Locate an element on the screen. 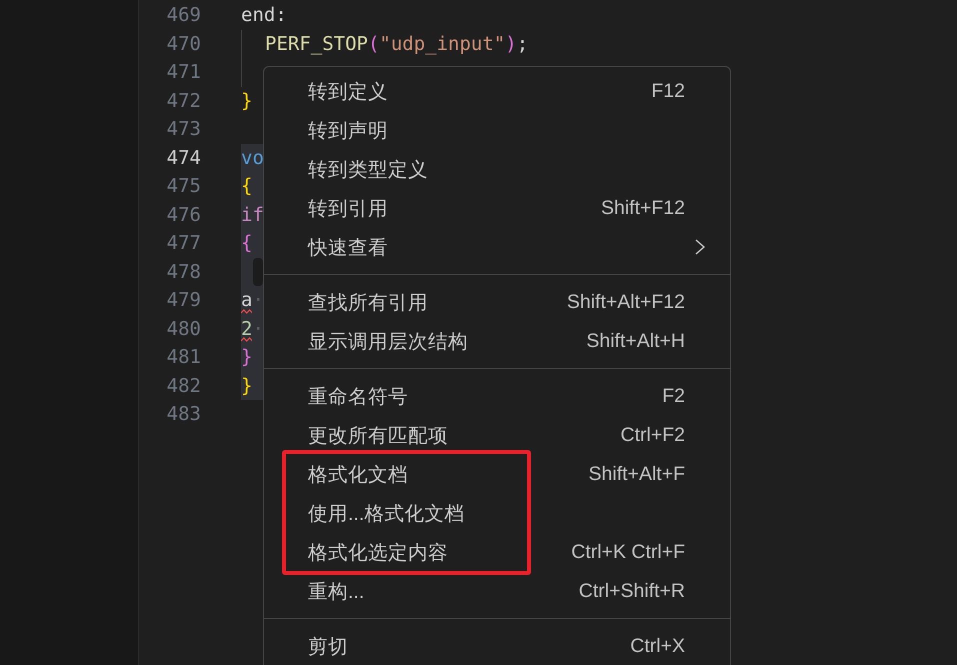 The height and width of the screenshot is (665, 957). menu-item: 格式化选定内容 Ctrl+K Ctrl+F is located at coordinates (497, 552).